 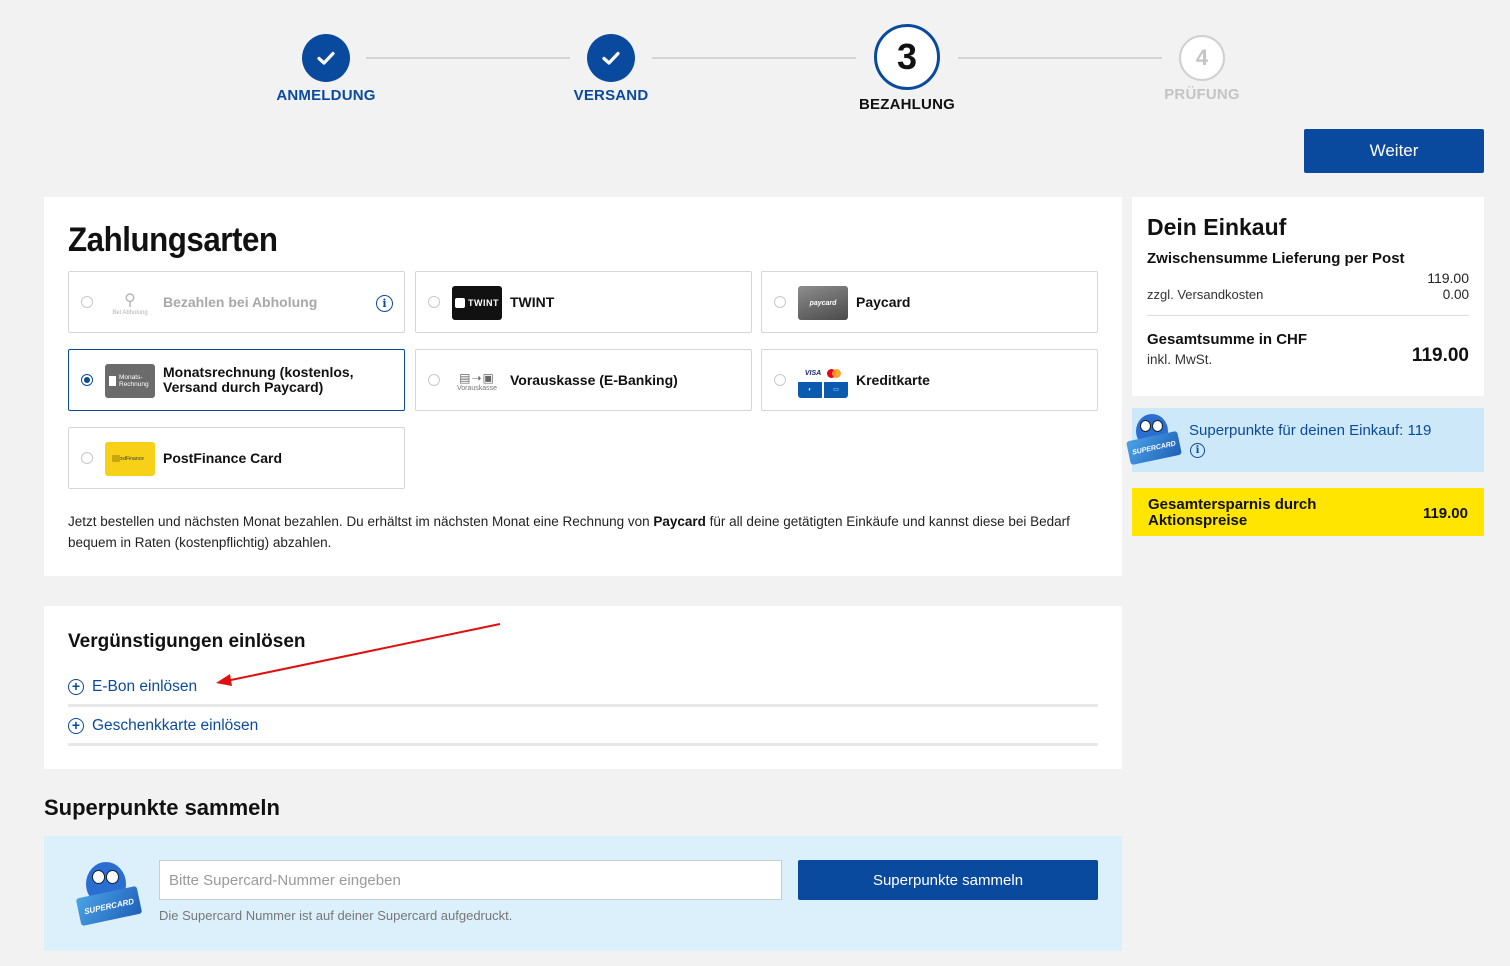 I want to click on superpoints-title: Superpunkte sammeln, so click(x=162, y=807).